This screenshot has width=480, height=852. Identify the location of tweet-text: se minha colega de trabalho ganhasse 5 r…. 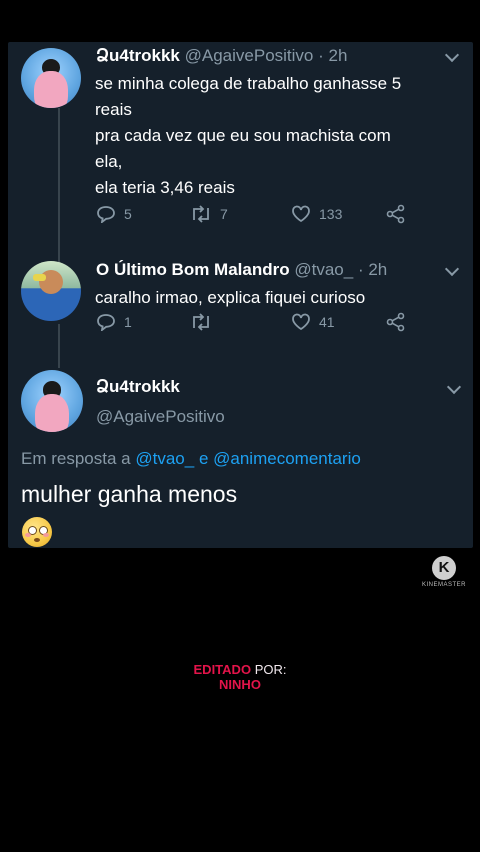
(248, 135).